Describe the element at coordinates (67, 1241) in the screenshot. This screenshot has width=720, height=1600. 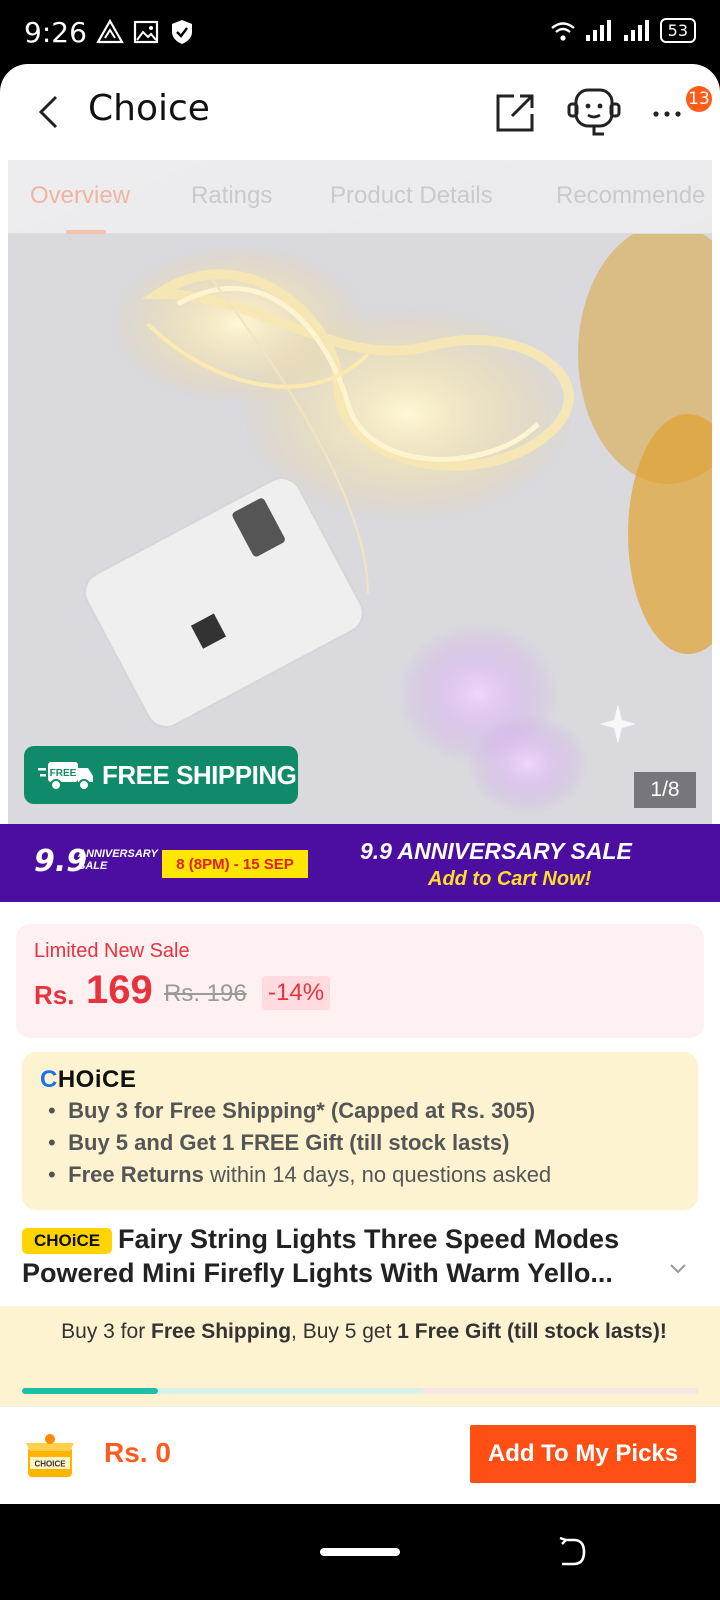
I see `choice-tag: CHOiCE` at that location.